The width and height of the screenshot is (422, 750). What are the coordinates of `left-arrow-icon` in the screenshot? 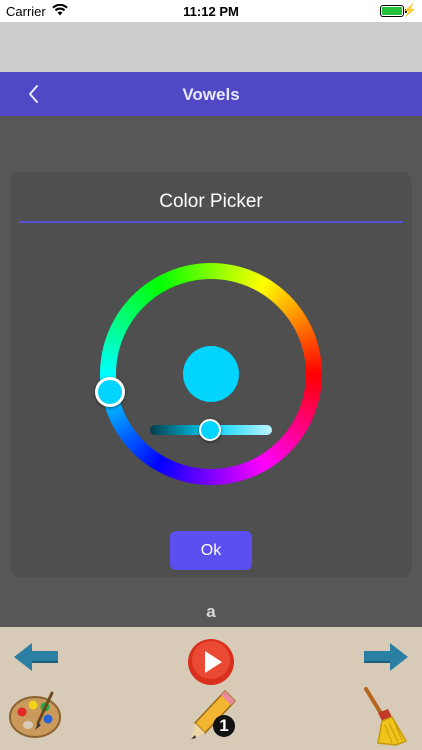 It's located at (36, 657).